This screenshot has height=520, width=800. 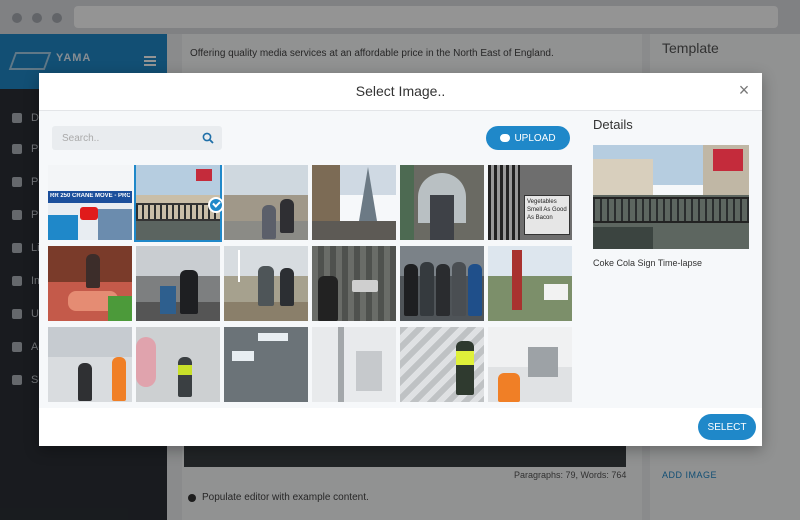 What do you see at coordinates (90, 202) in the screenshot?
I see `thumb-crane-move-video: RR 250 CRANE MOVE - PRO` at bounding box center [90, 202].